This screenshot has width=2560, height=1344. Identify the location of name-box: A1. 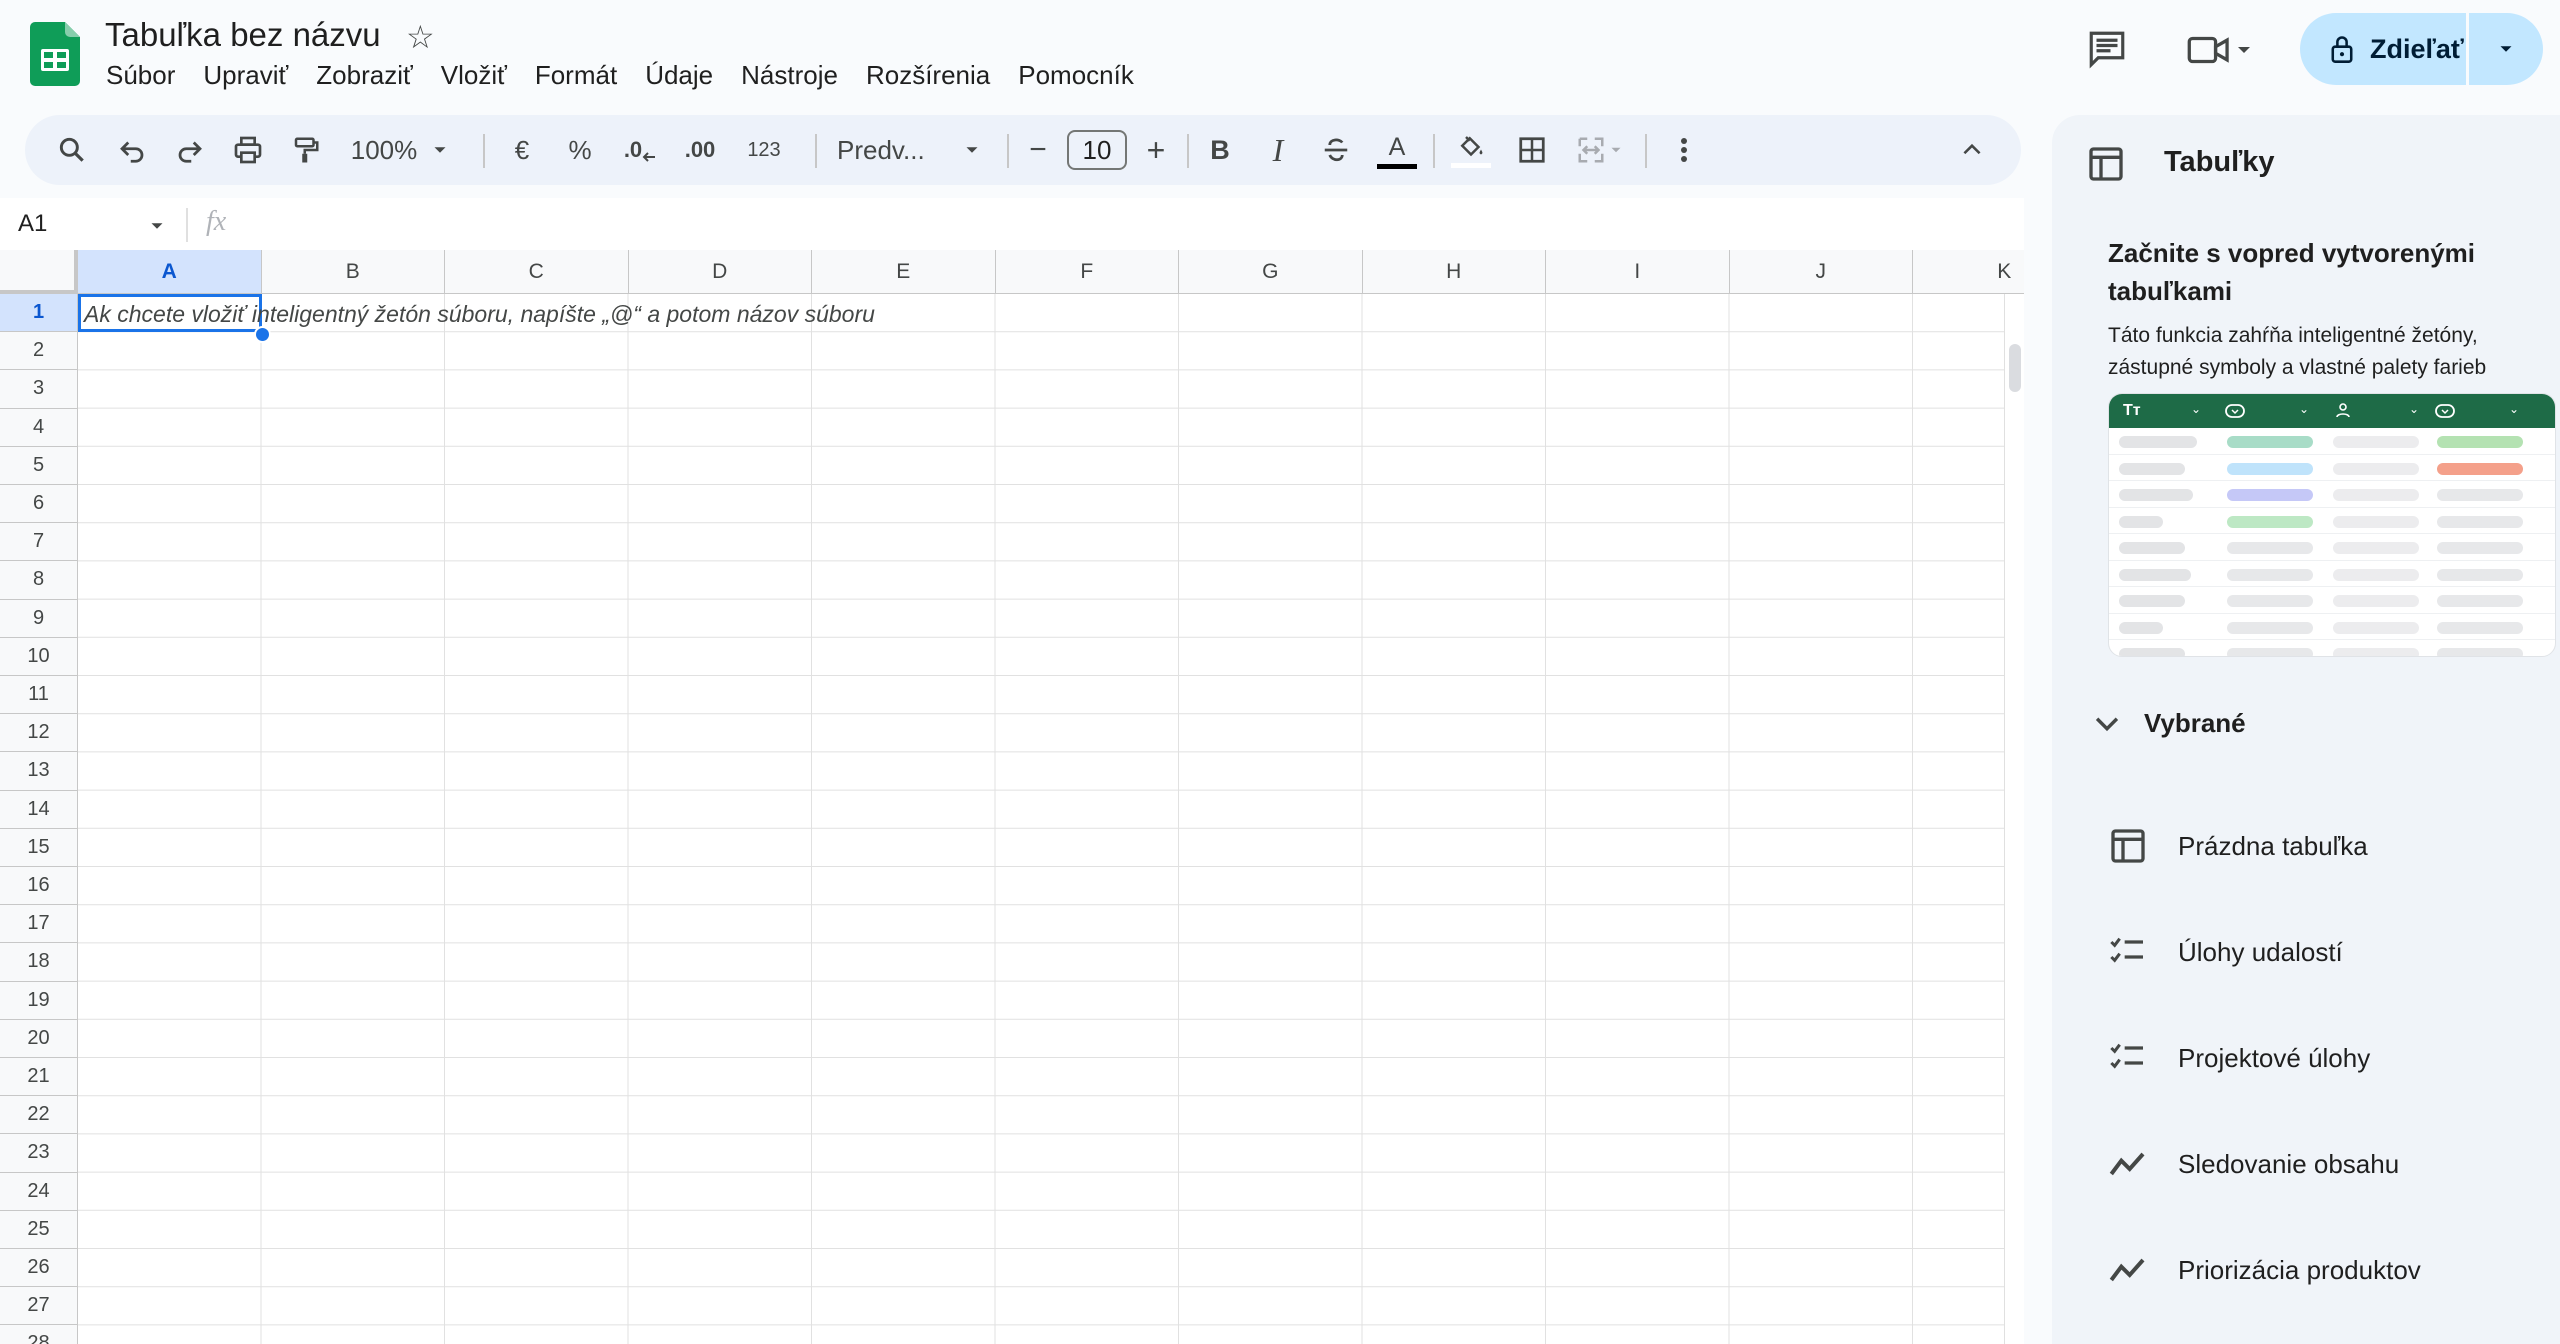
(32, 224).